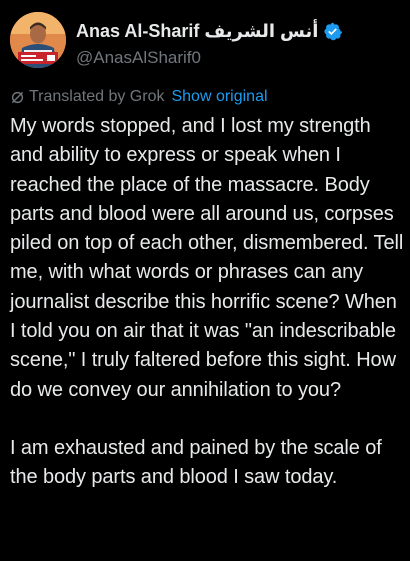 The height and width of the screenshot is (561, 410). I want to click on author-handle: @AnasAlSharif0, so click(138, 58).